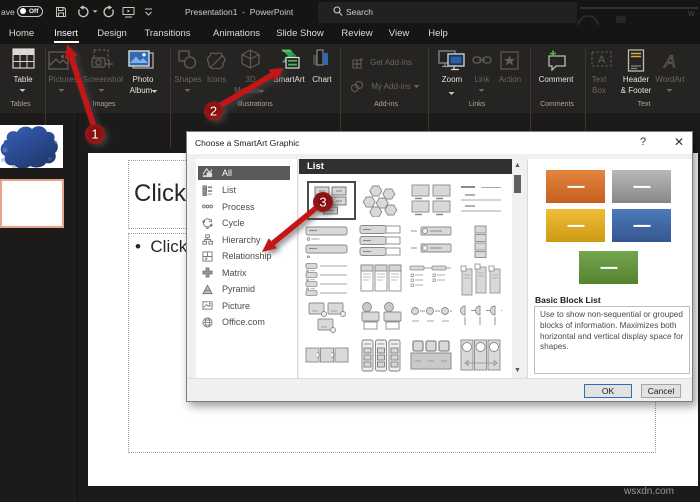  Describe the element at coordinates (213, 111) in the screenshot. I see `svg-text: 2` at that location.